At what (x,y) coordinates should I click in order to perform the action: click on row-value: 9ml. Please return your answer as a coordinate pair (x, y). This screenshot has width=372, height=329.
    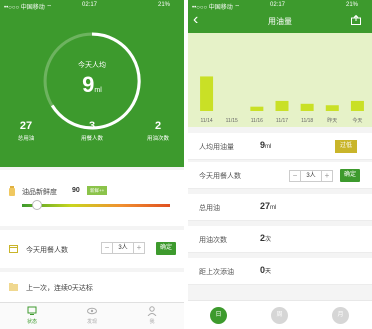
    Looking at the image, I should click on (265, 145).